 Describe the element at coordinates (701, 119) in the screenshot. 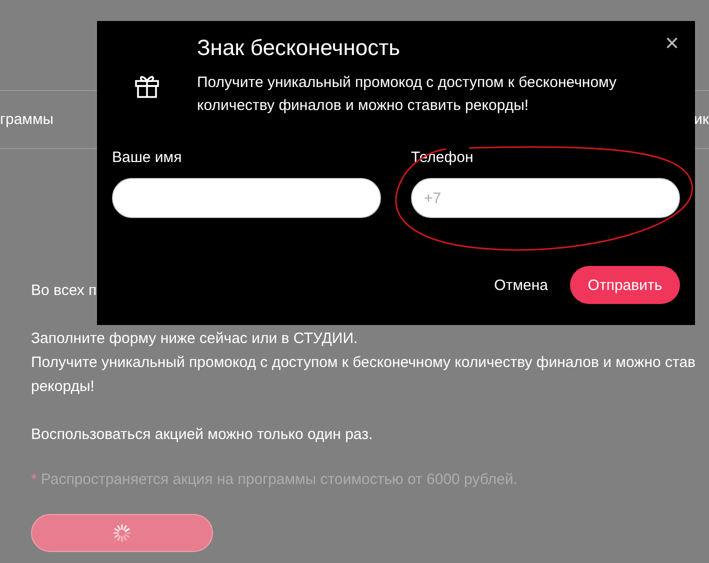

I see `nav-link: ик` at that location.